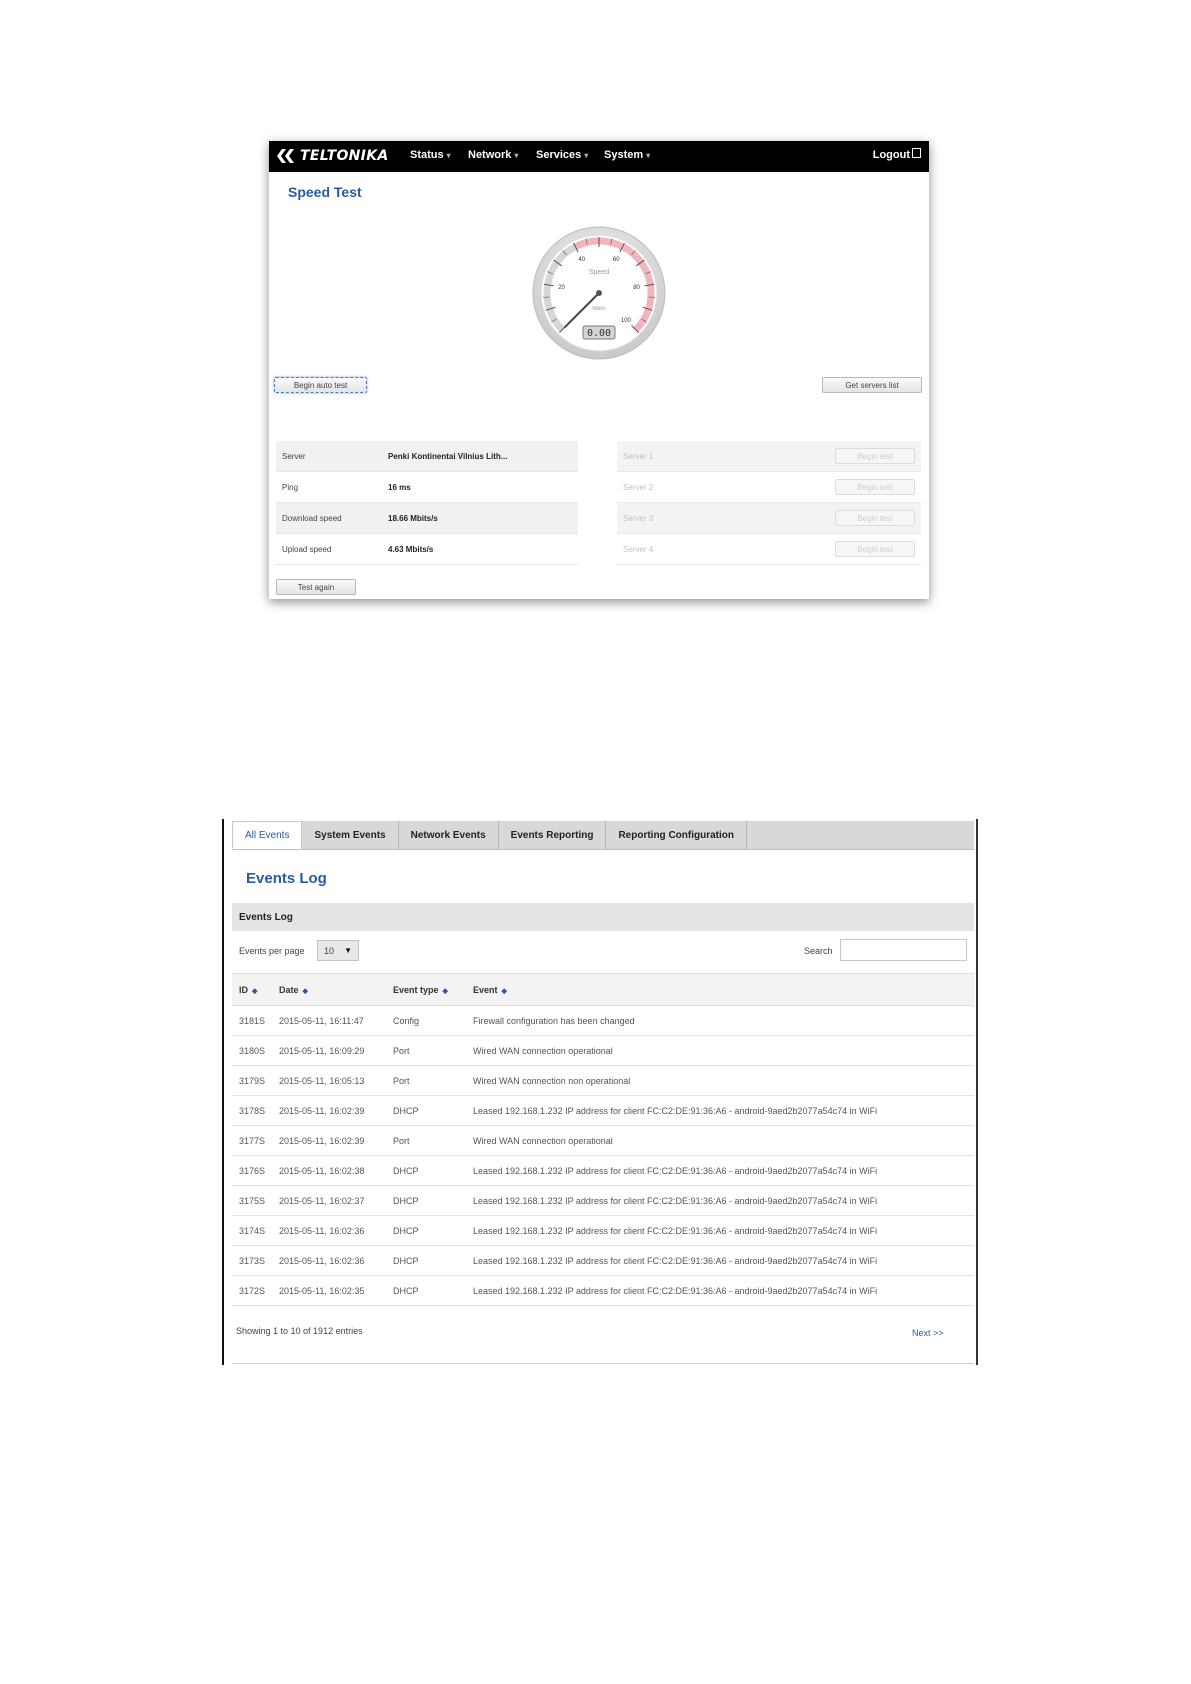 This screenshot has width=1191, height=1684. What do you see at coordinates (676, 835) in the screenshot?
I see `tab-reporting-configuration: Reporting Configuration` at bounding box center [676, 835].